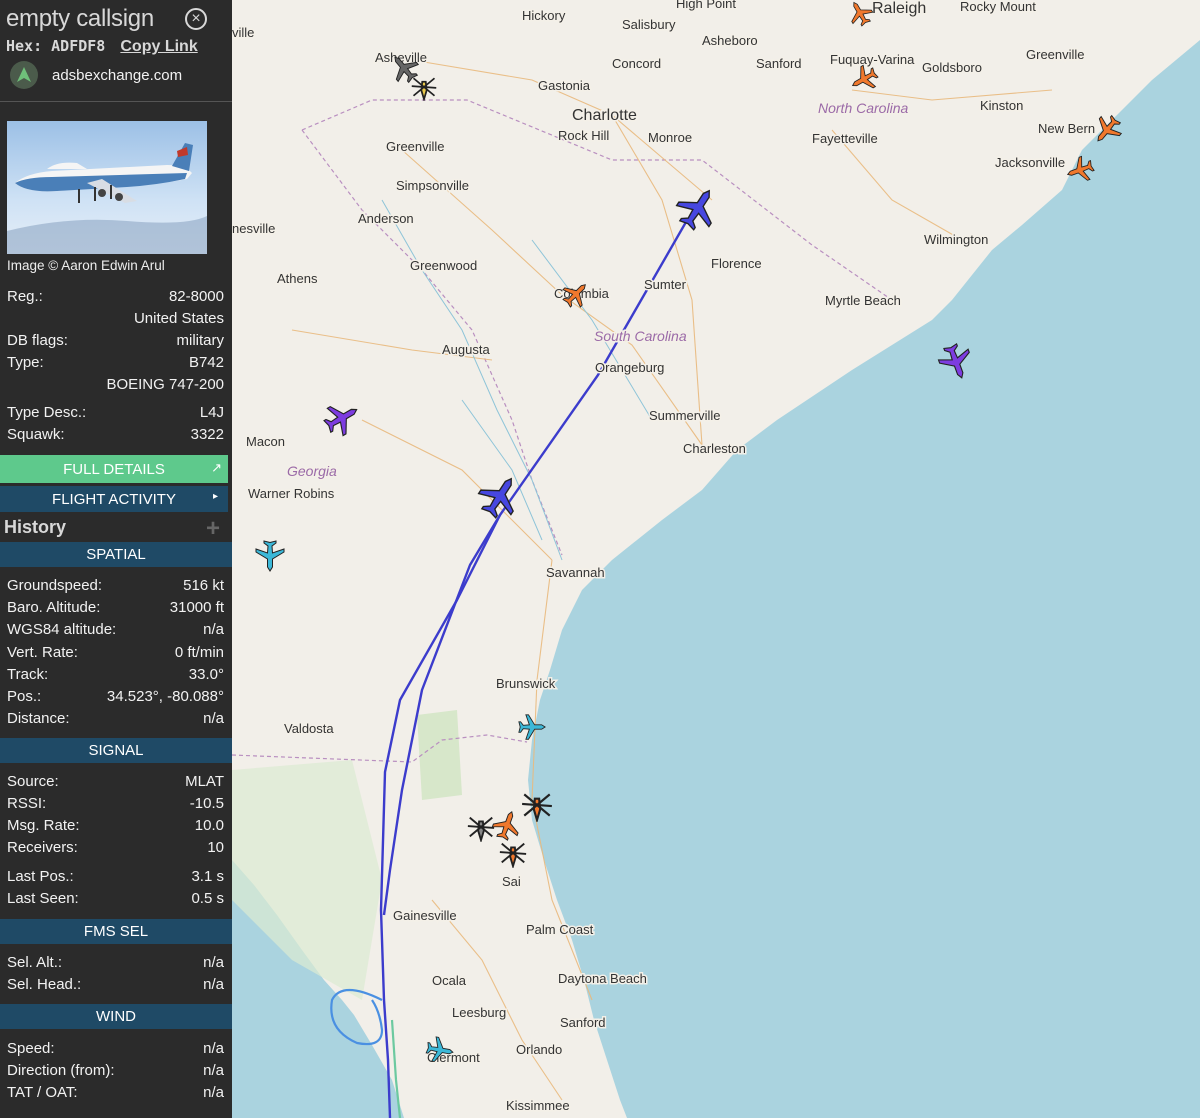 This screenshot has width=1200, height=1118. I want to click on city-jacksonville-nc: Jacksonville, so click(1030, 162).